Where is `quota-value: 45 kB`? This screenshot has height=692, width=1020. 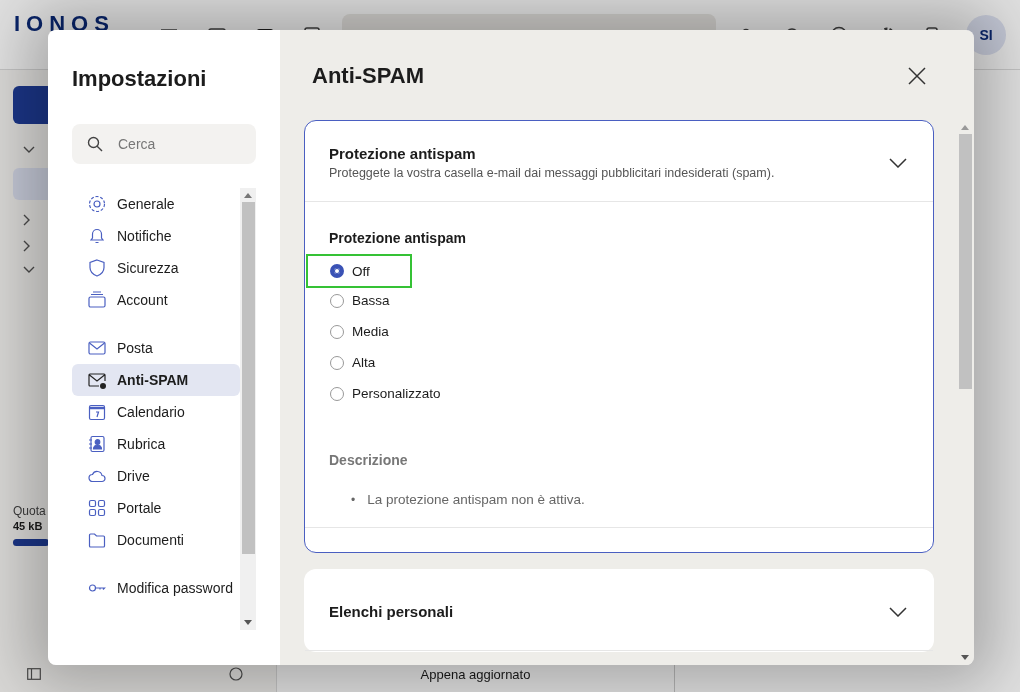 quota-value: 45 kB is located at coordinates (28, 526).